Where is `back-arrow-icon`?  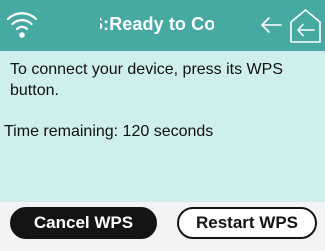
back-arrow-icon is located at coordinates (271, 25).